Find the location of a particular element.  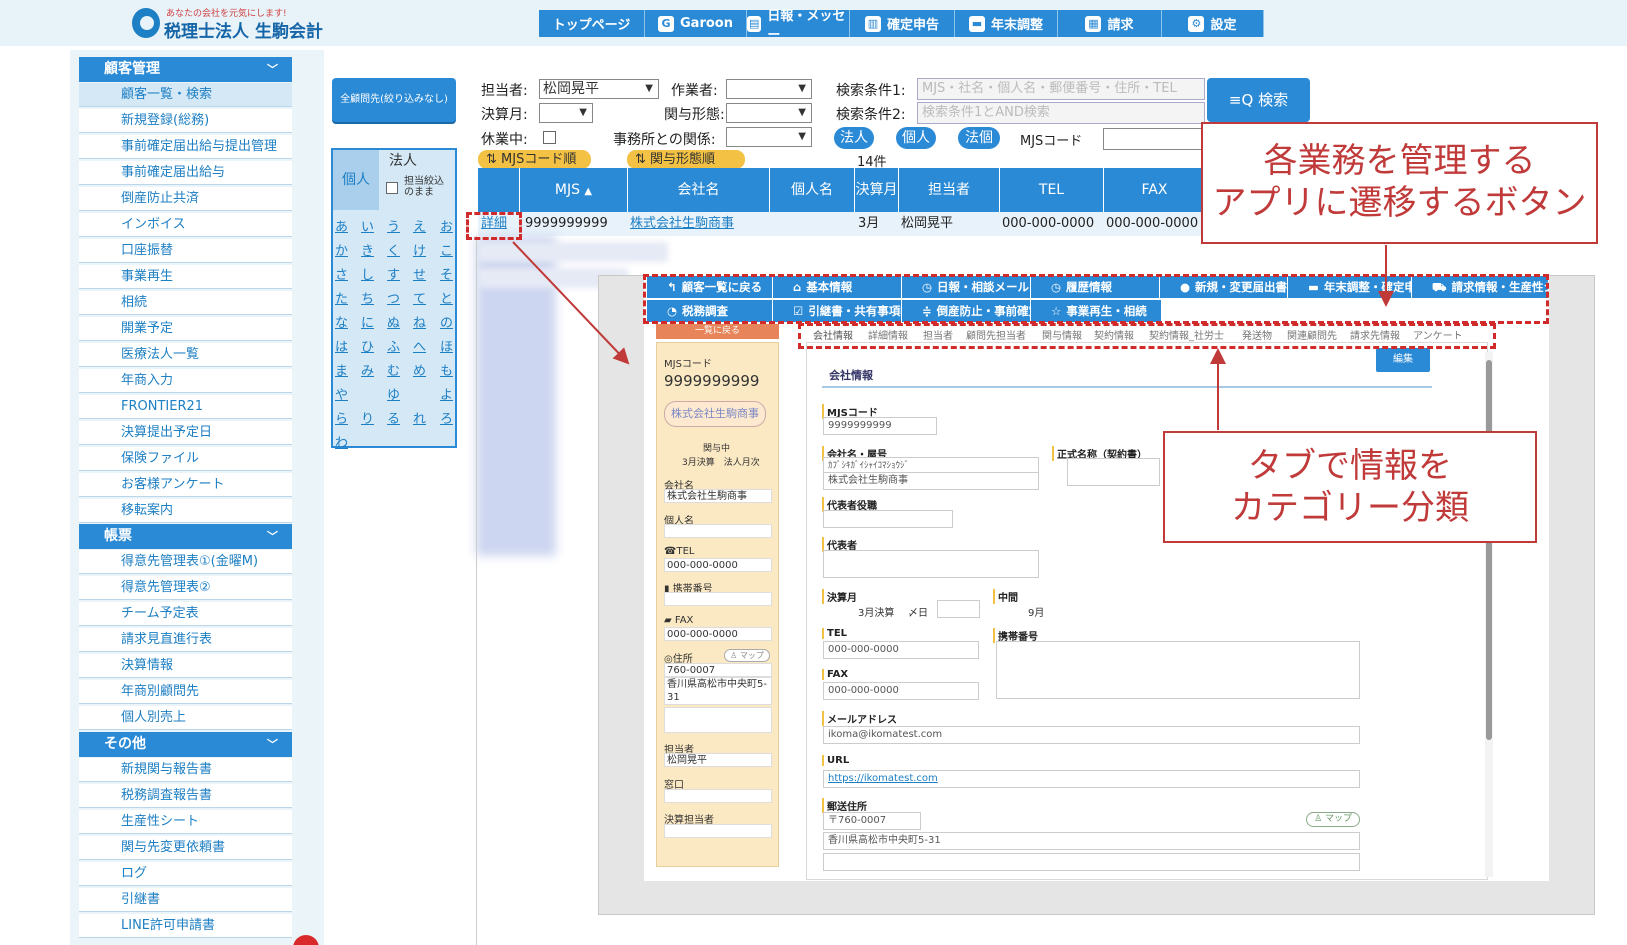

callout-buttons: 各業務を管理する アプリに遷移するボタン is located at coordinates (1399, 183).